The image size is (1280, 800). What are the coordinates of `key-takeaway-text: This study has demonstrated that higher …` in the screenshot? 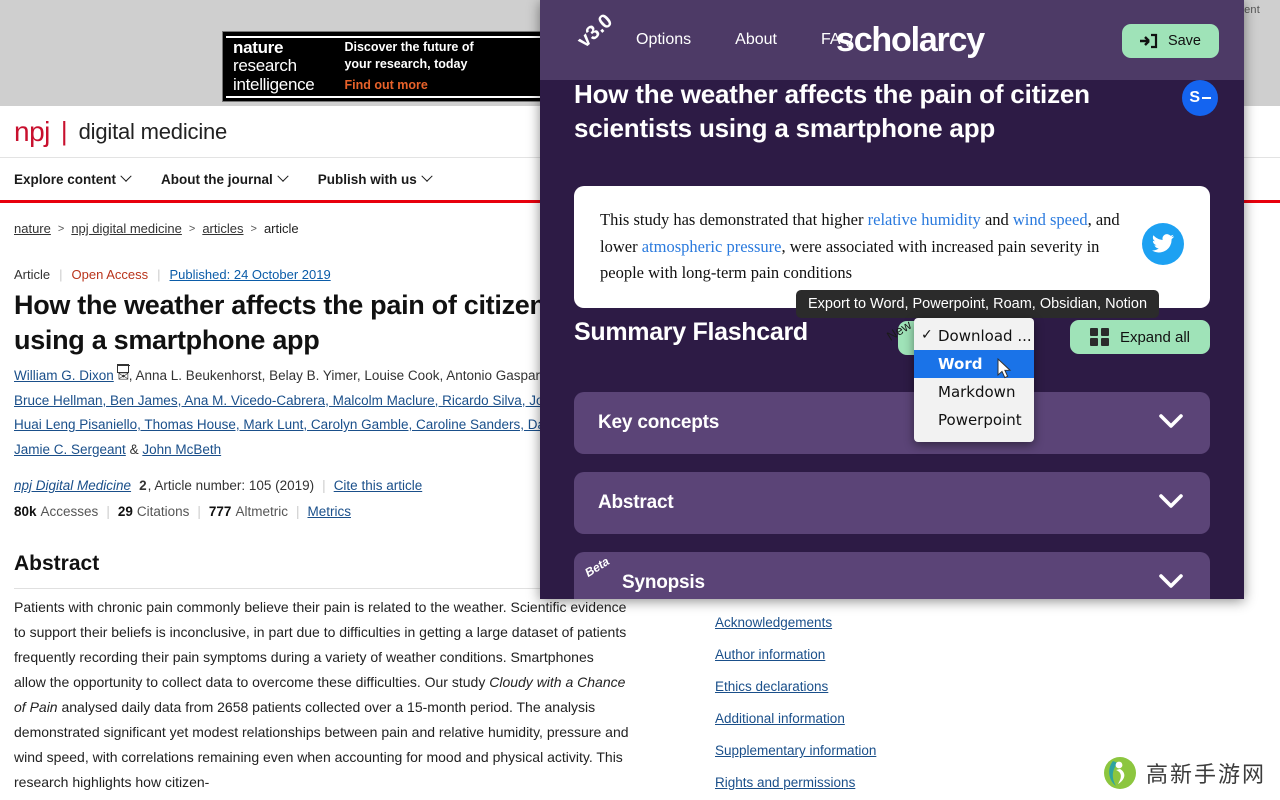 It's located at (864, 247).